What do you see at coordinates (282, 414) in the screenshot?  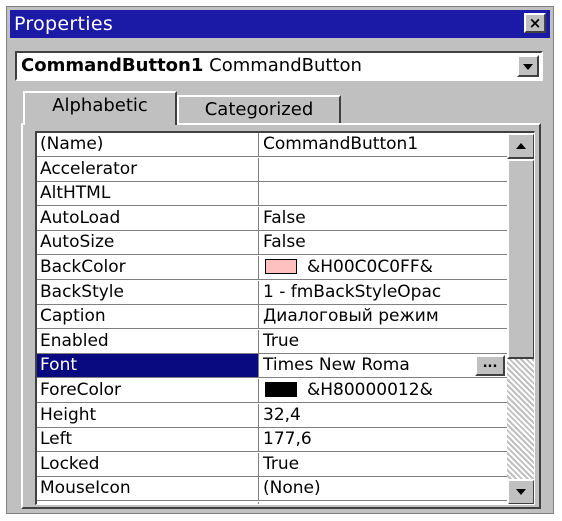 I see `property-value-text: 32,4` at bounding box center [282, 414].